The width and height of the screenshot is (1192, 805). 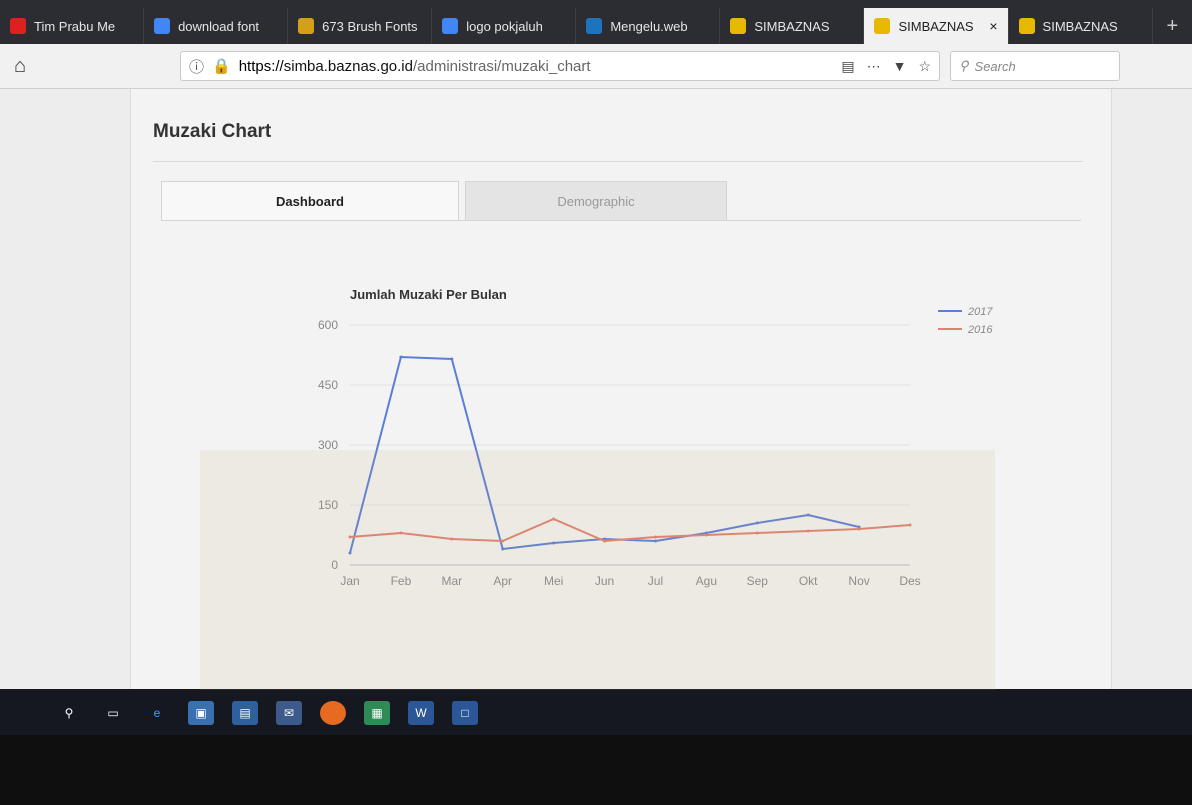 I want to click on y-tick-label: 450, so click(x=328, y=385).